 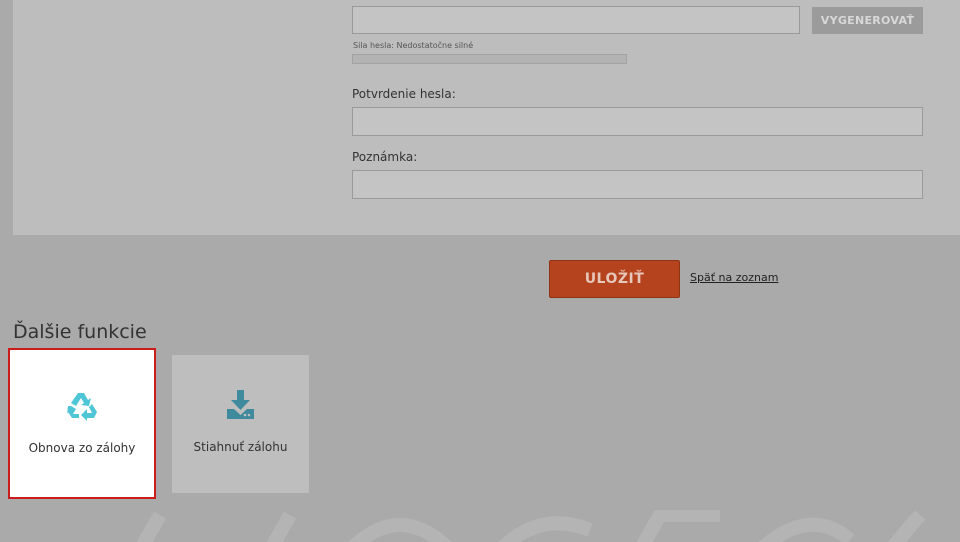 What do you see at coordinates (385, 157) in the screenshot?
I see `note-label: Poznámka:` at bounding box center [385, 157].